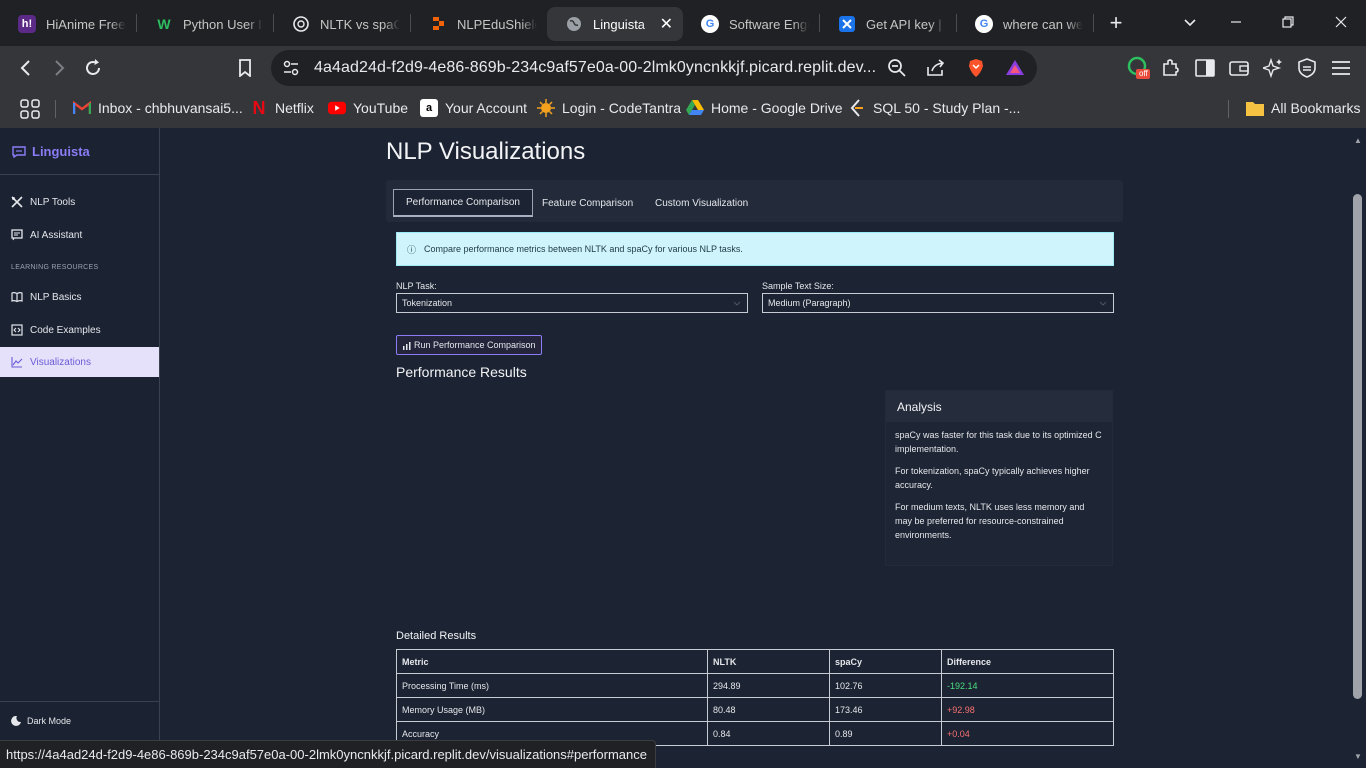 The width and height of the screenshot is (1366, 768). What do you see at coordinates (574, 24) in the screenshot?
I see `globe-icon` at bounding box center [574, 24].